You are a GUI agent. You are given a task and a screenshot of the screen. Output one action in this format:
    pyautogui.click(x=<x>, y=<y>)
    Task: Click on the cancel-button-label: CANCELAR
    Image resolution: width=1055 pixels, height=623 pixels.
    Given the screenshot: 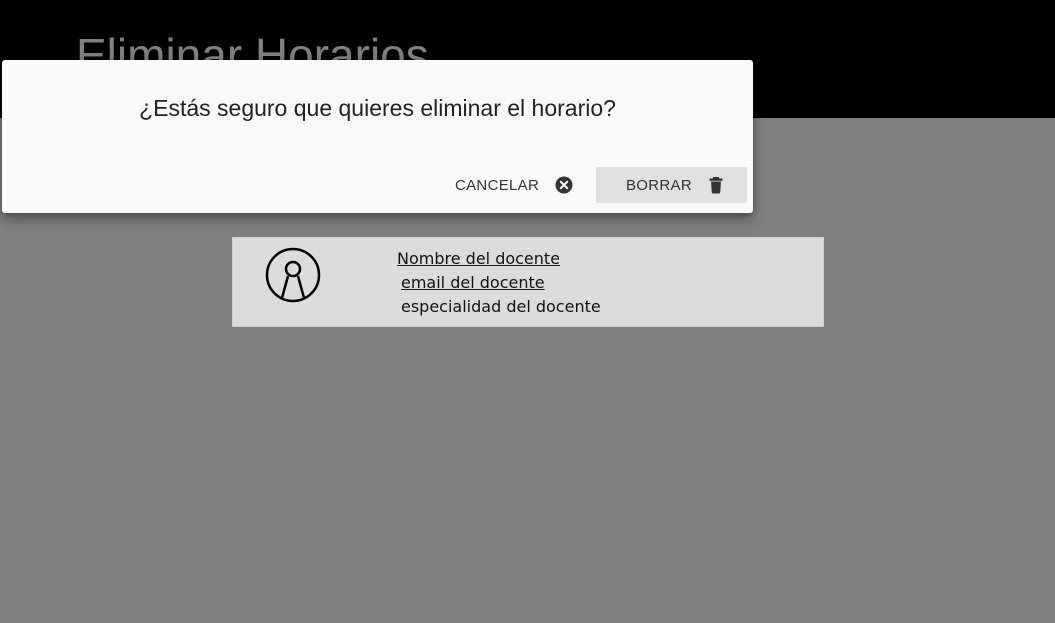 What is the action you would take?
    pyautogui.click(x=497, y=185)
    